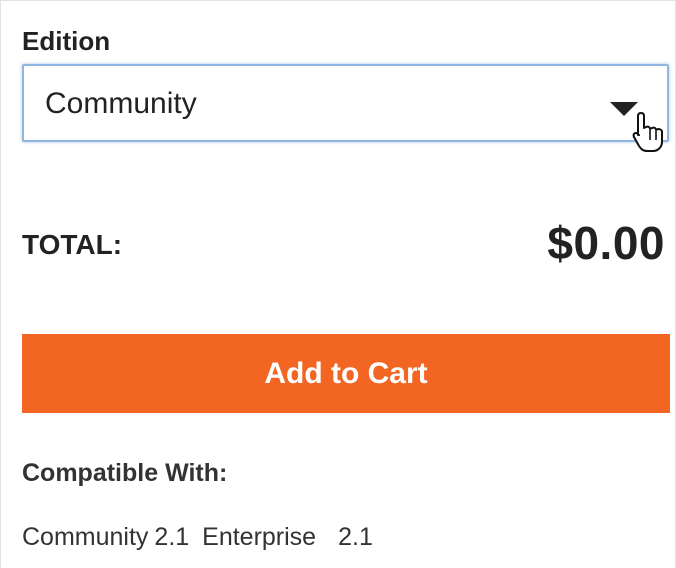 The width and height of the screenshot is (676, 568). I want to click on compat-item-enterprise: Enterprise 2.1, so click(287, 537).